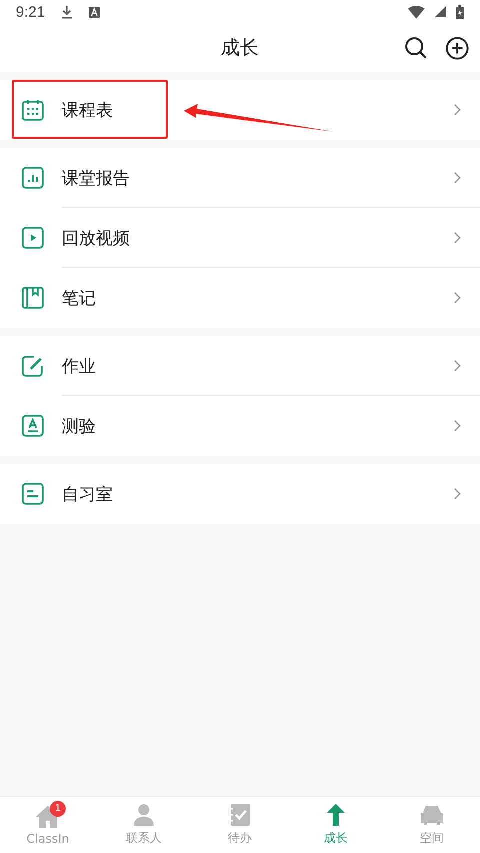  Describe the element at coordinates (240, 178) in the screenshot. I see `menu-item: 课堂报告` at that location.